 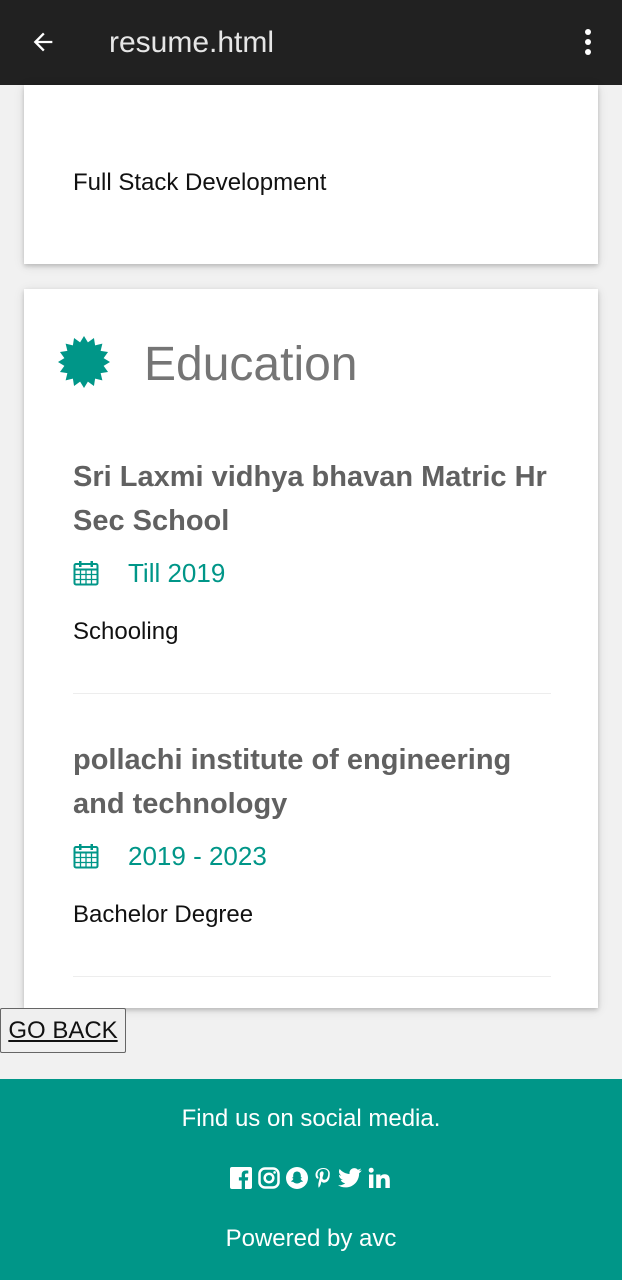 What do you see at coordinates (126, 631) in the screenshot?
I see `education-description: Schooling` at bounding box center [126, 631].